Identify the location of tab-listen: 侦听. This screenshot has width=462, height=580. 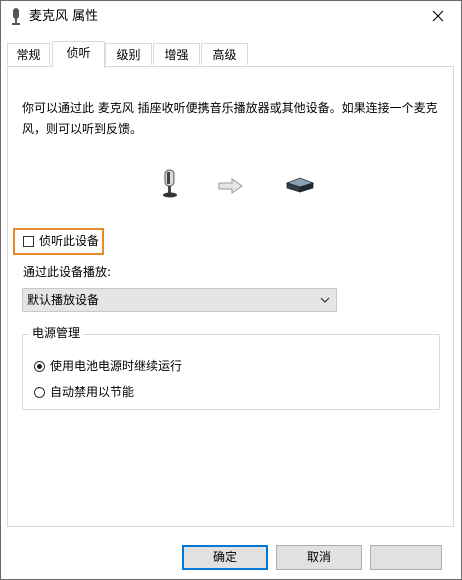
(78, 54).